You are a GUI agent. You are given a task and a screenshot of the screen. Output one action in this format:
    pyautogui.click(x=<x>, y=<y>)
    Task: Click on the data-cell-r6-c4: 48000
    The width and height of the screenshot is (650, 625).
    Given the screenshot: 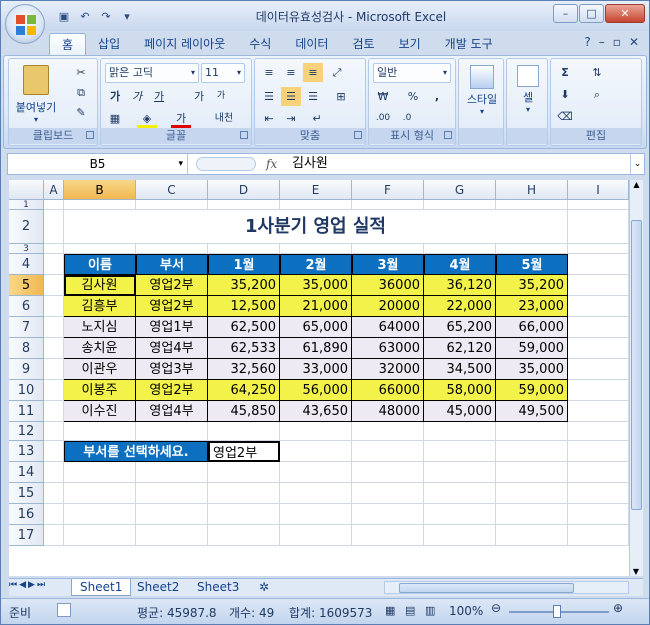 What is the action you would take?
    pyautogui.click(x=388, y=411)
    